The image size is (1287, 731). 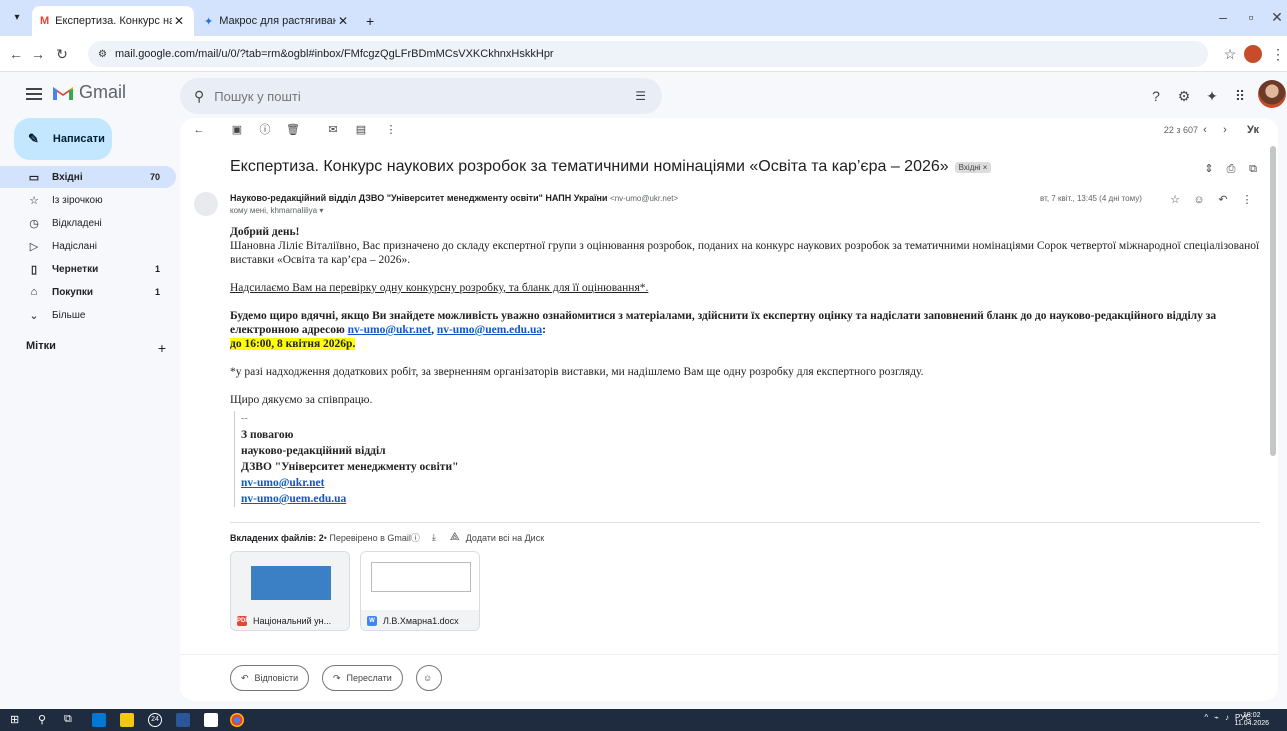 I want to click on taskbar-search-icon: ⚲, so click(x=45, y=720).